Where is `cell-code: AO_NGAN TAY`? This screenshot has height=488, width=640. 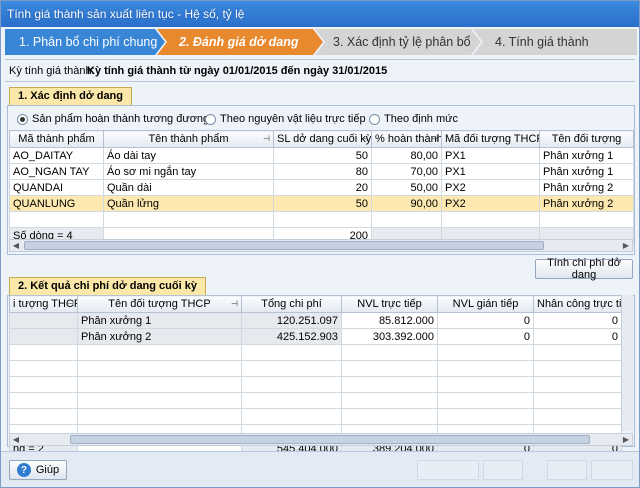 cell-code: AO_NGAN TAY is located at coordinates (56, 171).